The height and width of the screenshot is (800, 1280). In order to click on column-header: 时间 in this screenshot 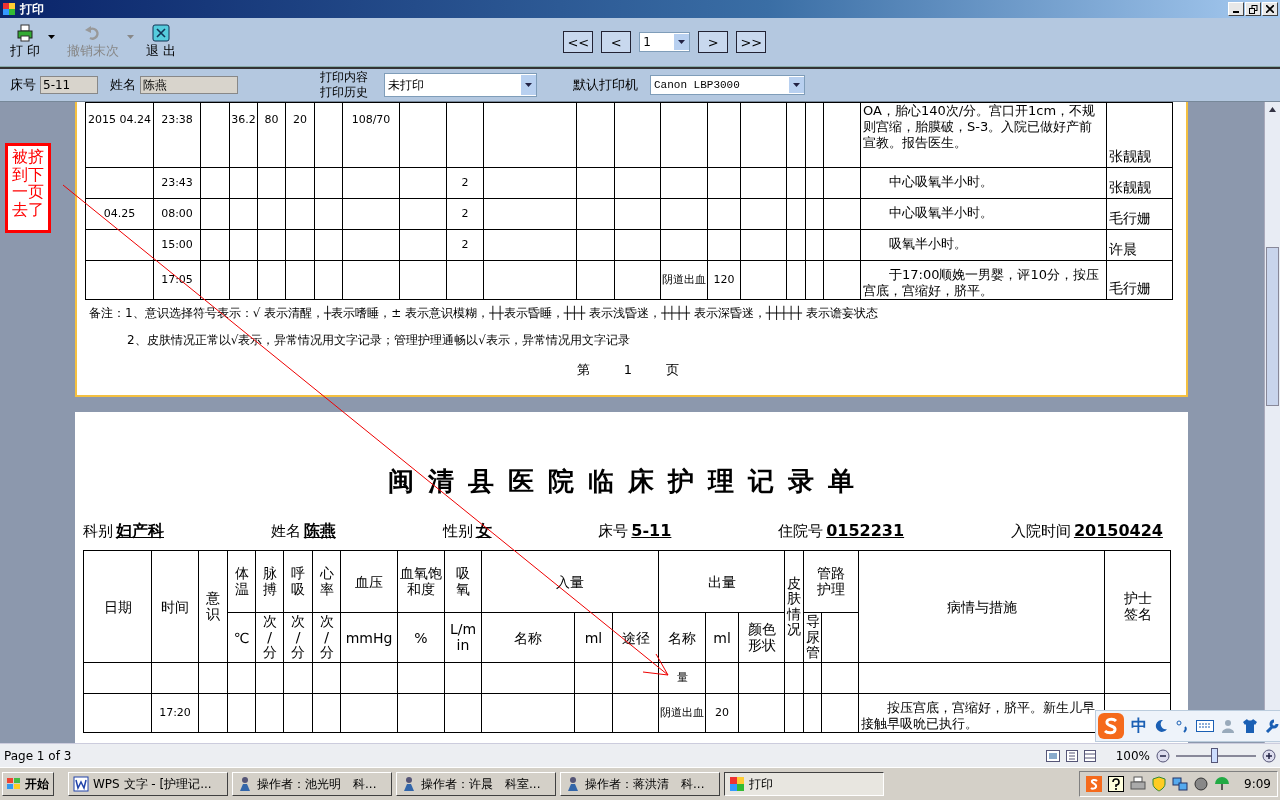, I will do `click(175, 606)`.